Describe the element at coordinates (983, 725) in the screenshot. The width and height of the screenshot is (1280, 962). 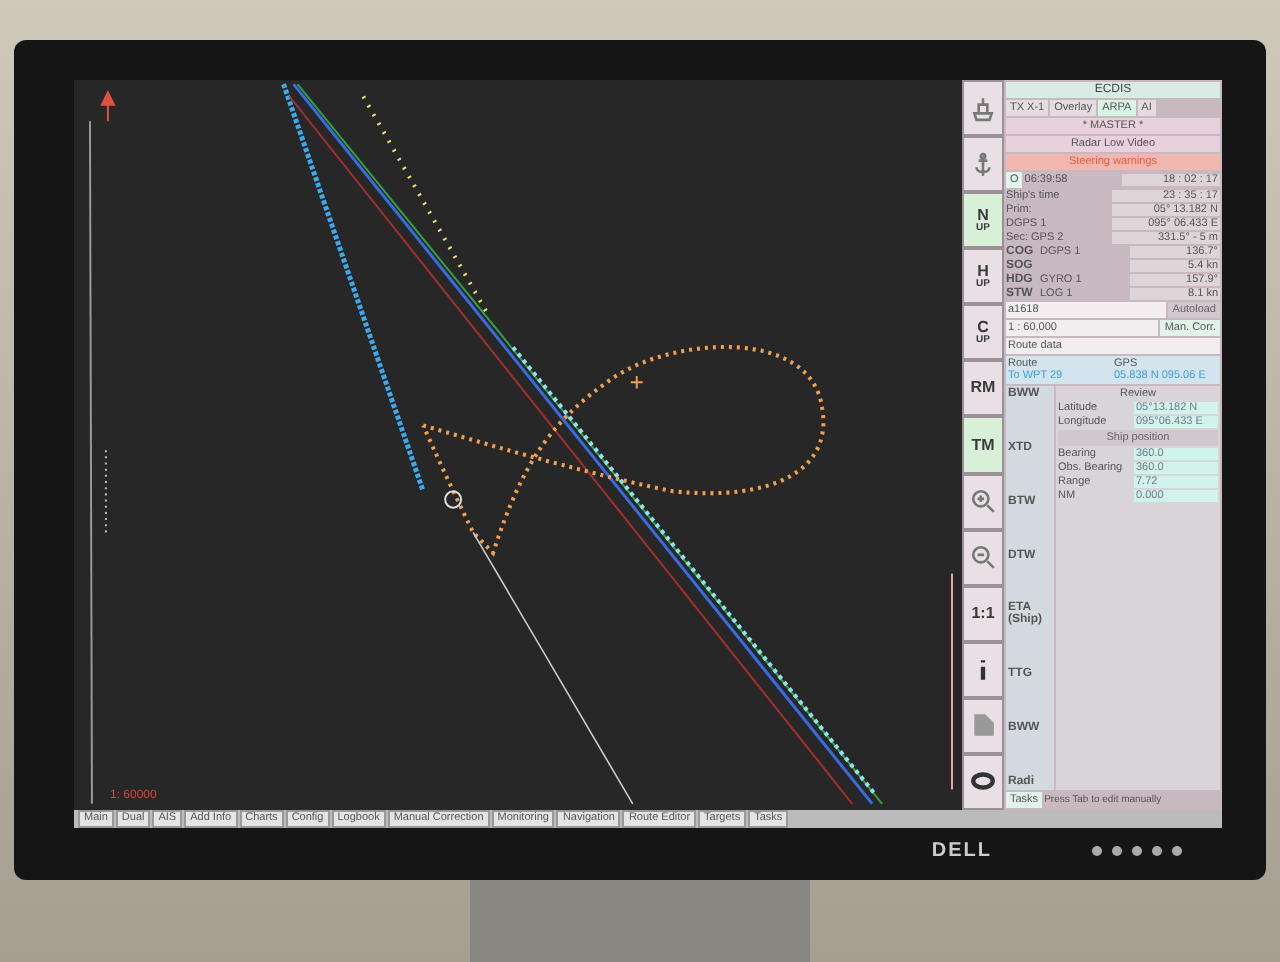
I see `chart-page-icon` at that location.